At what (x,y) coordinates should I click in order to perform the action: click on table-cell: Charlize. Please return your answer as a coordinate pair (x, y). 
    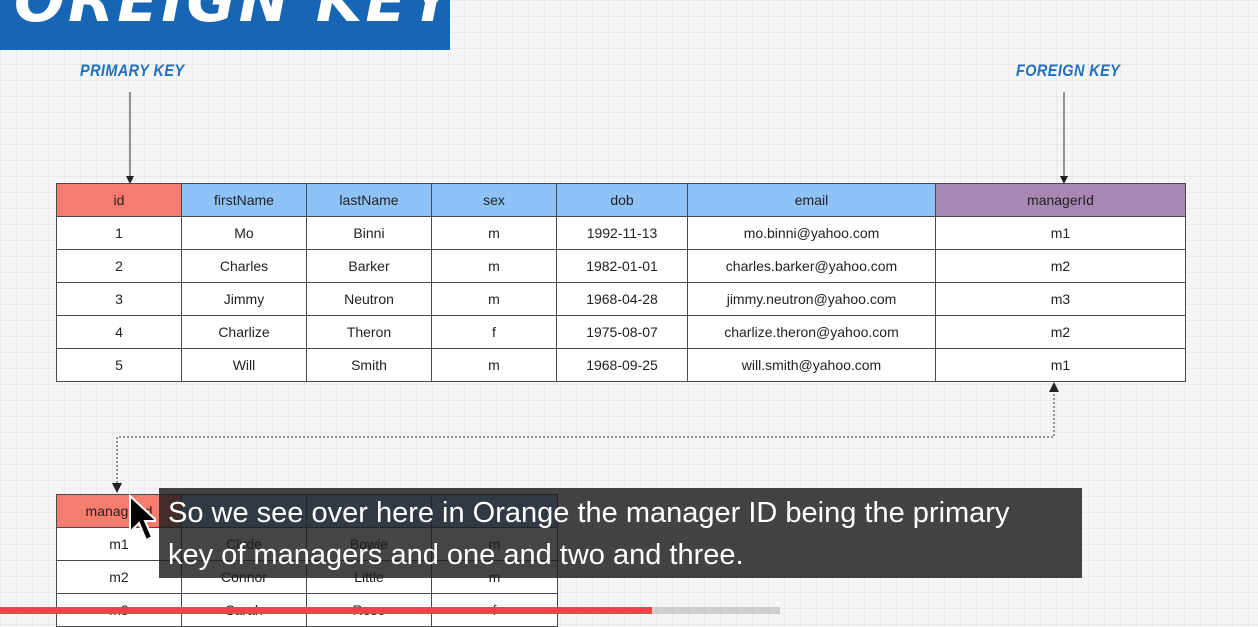
    Looking at the image, I should click on (244, 332).